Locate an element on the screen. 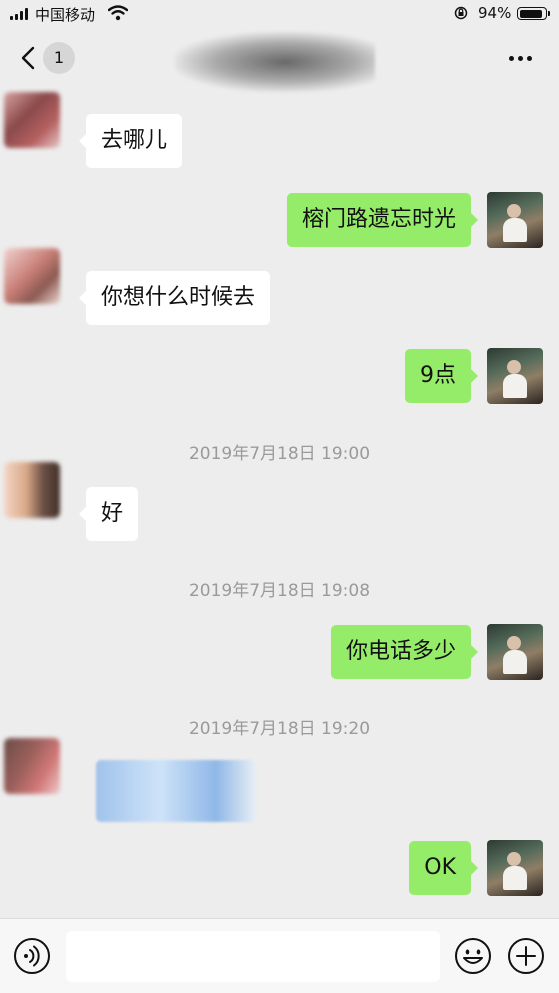 This screenshot has height=993, width=559. timestamp: 2019年7月18日 19:08 is located at coordinates (279, 591).